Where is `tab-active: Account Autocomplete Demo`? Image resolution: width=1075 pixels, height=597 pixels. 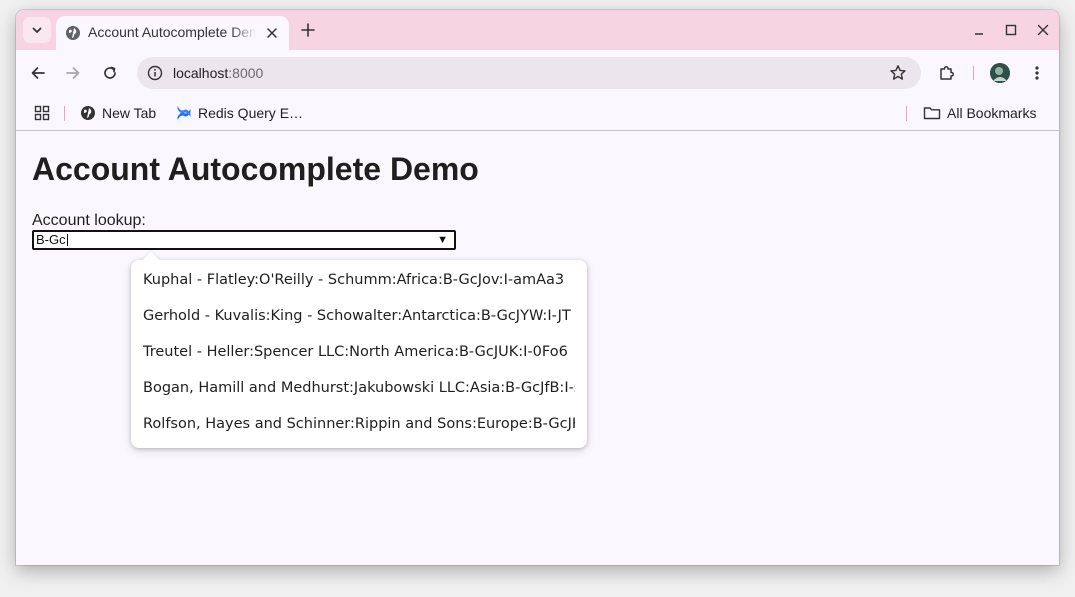
tab-active: Account Autocomplete Demo is located at coordinates (172, 33).